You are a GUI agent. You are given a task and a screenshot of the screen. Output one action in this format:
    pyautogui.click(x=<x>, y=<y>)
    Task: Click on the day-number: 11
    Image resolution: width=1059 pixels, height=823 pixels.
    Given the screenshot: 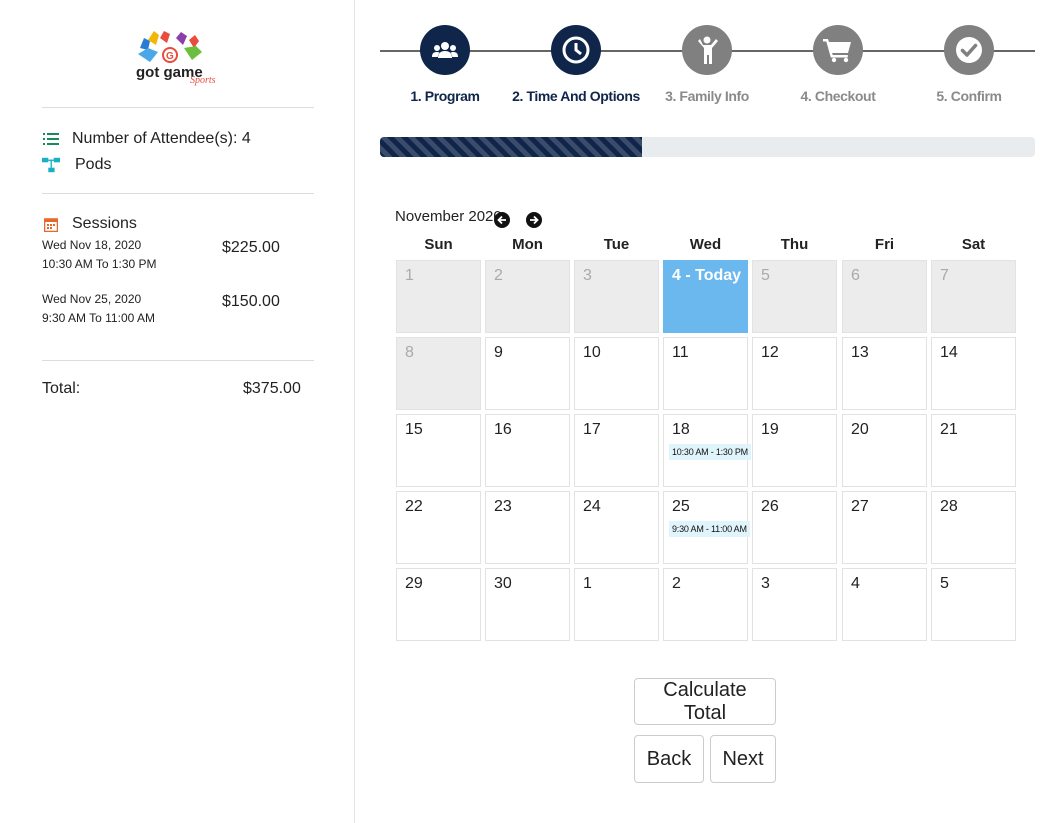 What is the action you would take?
    pyautogui.click(x=680, y=352)
    